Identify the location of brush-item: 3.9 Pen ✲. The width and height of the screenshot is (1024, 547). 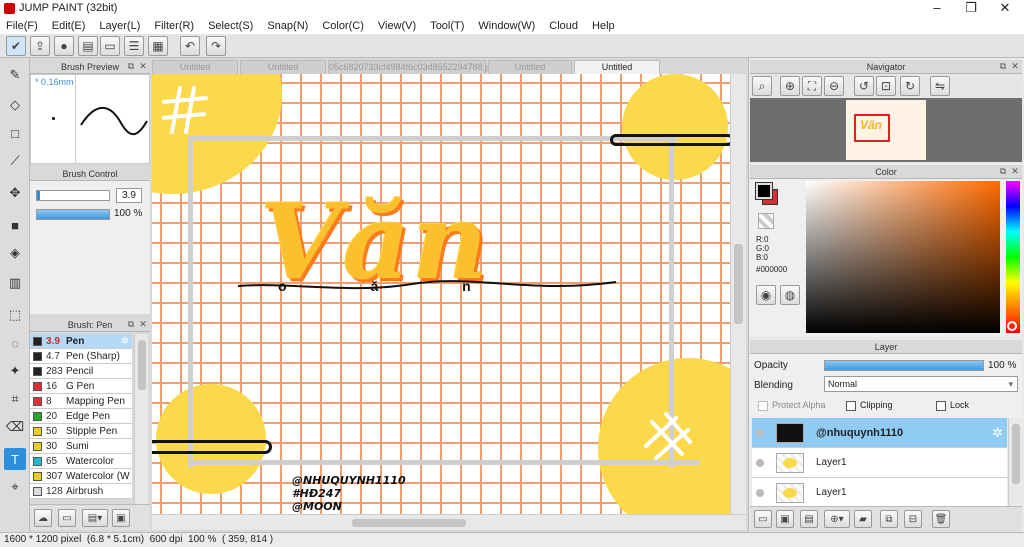
(81, 341).